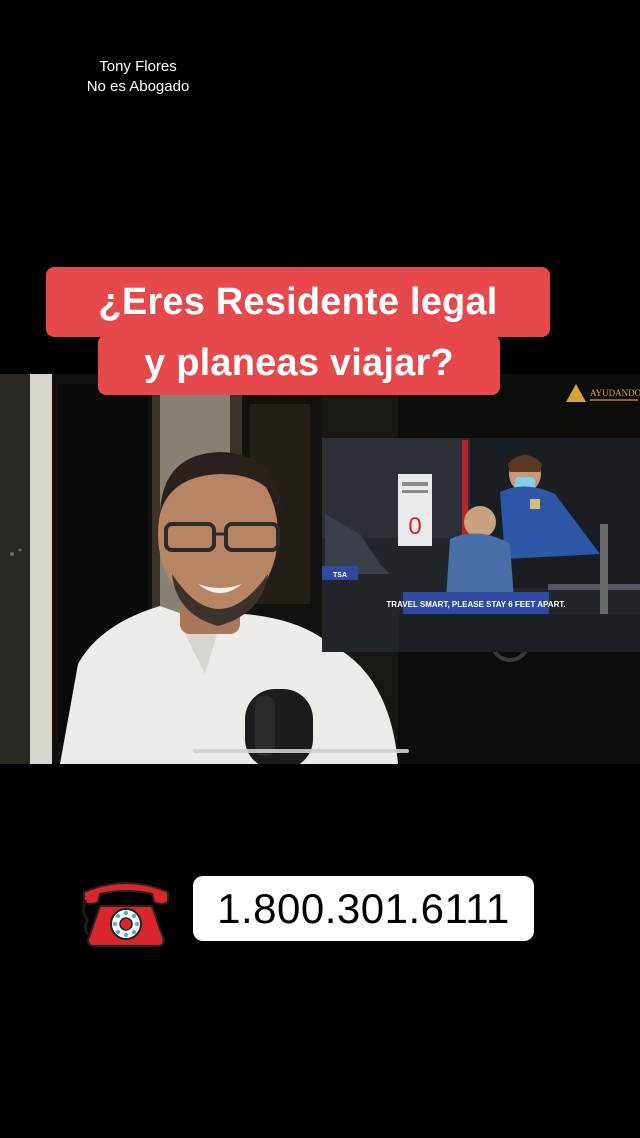 Image resolution: width=640 pixels, height=1138 pixels. I want to click on logo-text: AYUDANDO, so click(615, 393).